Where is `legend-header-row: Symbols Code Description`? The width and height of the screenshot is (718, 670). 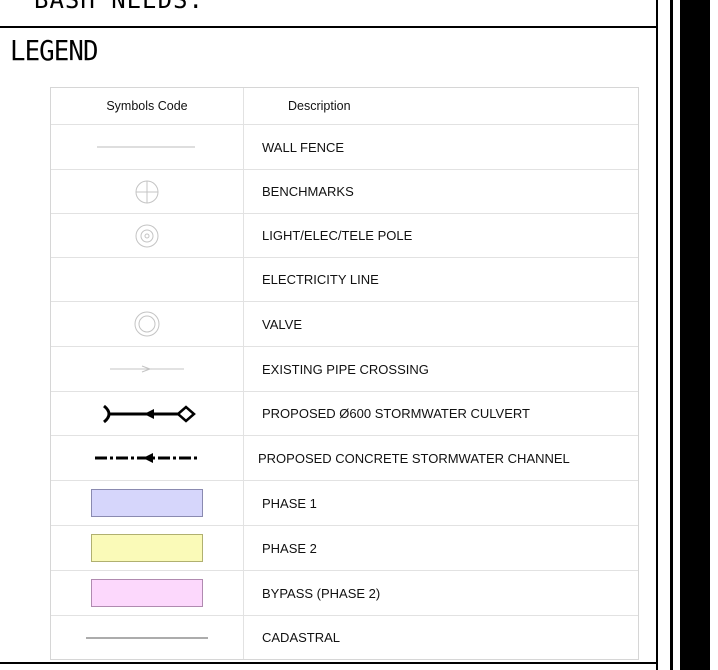
legend-header-row: Symbols Code Description is located at coordinates (344, 106).